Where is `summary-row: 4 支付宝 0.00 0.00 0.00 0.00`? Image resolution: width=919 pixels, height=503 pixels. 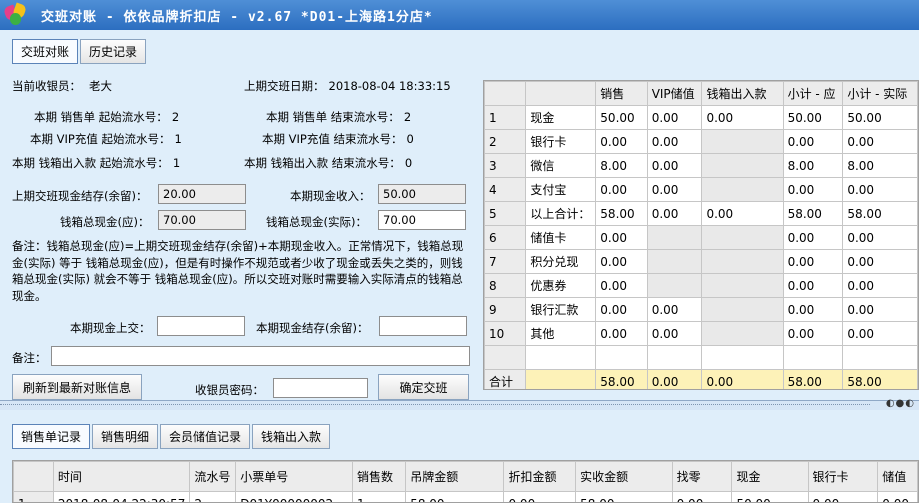
summary-row: 4 支付宝 0.00 0.00 0.00 0.00 is located at coordinates (701, 189).